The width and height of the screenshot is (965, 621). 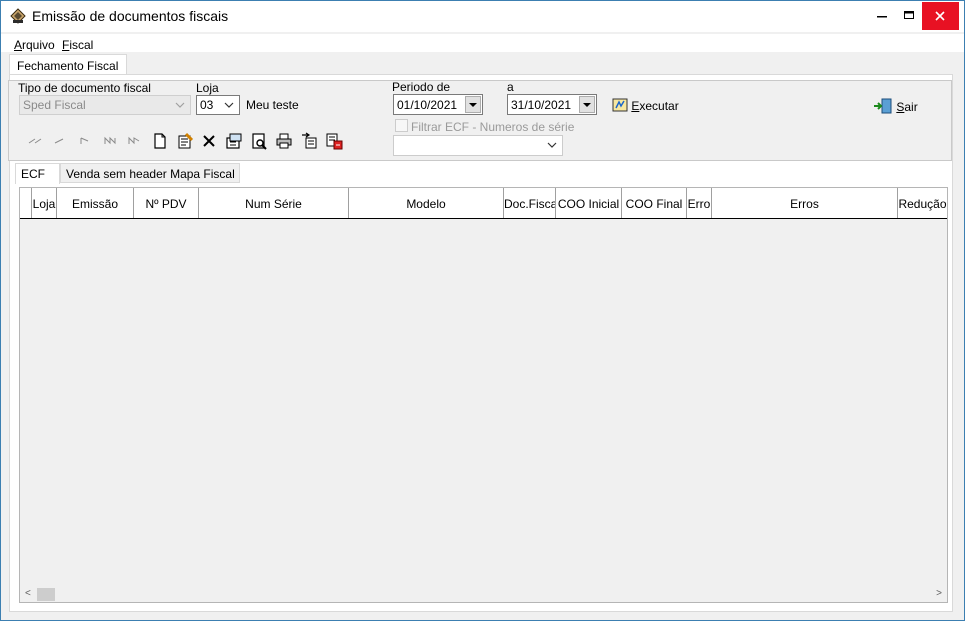 I want to click on edit-document-icon, so click(x=185, y=141).